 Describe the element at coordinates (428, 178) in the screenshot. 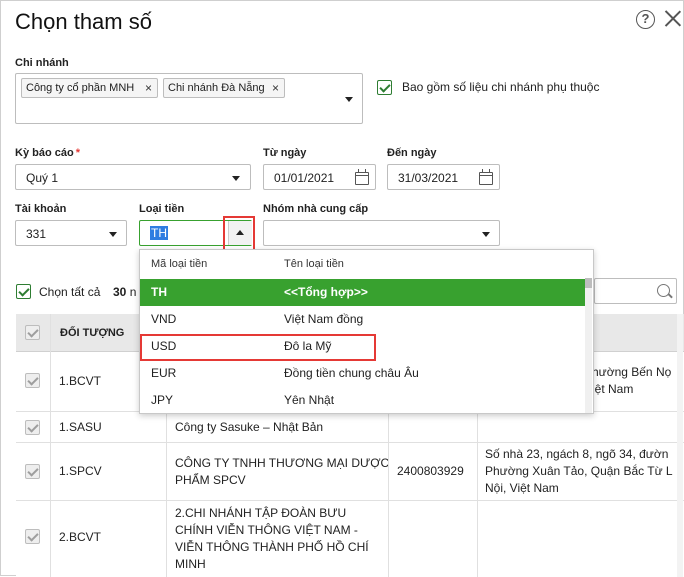

I see `to-date-value: 31/03/2021` at that location.